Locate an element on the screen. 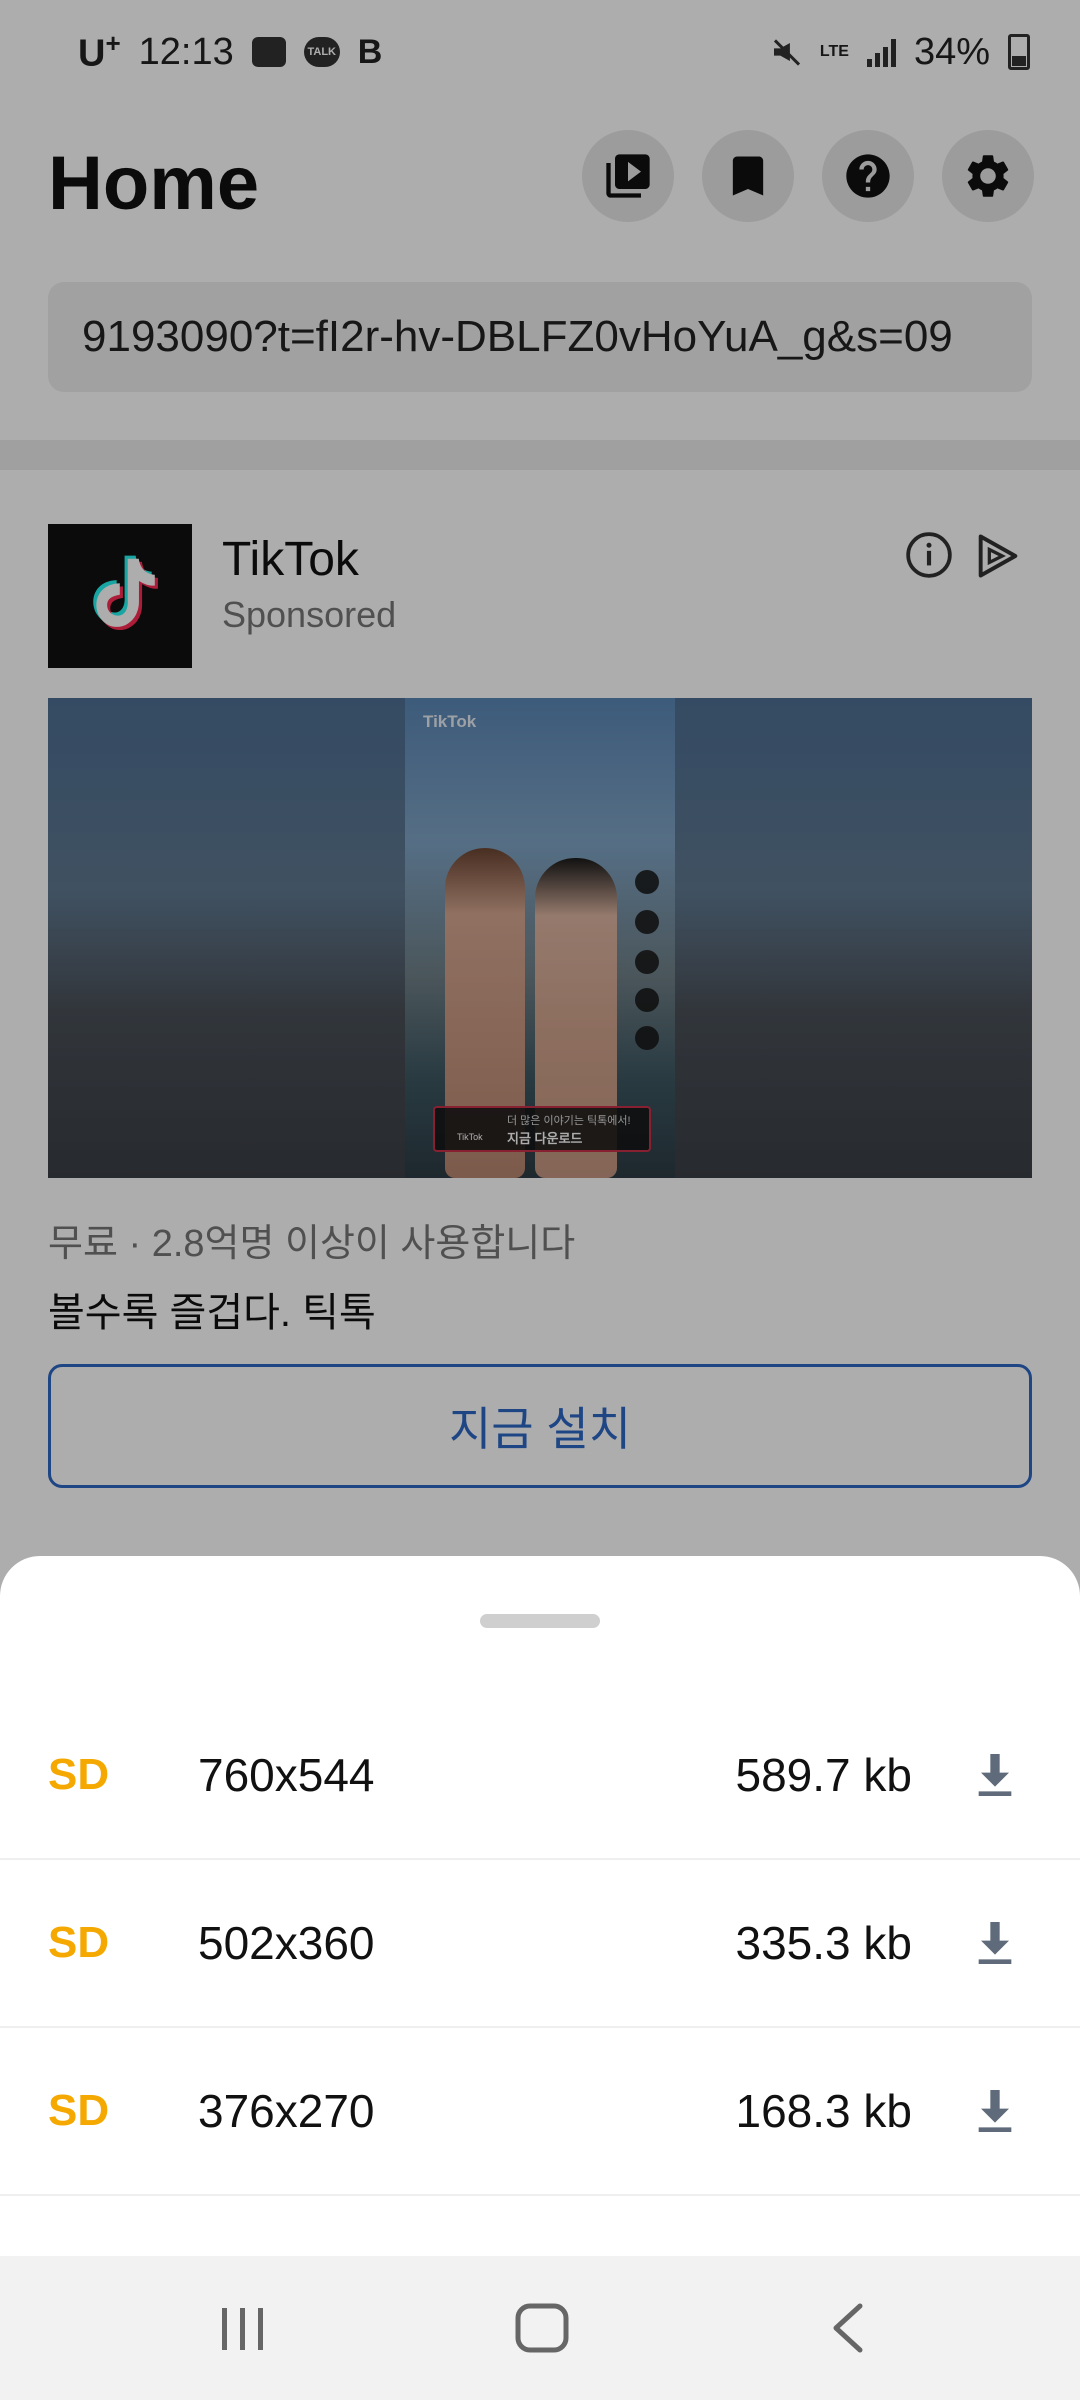 The width and height of the screenshot is (1080, 2400). home-icon is located at coordinates (543, 2328).